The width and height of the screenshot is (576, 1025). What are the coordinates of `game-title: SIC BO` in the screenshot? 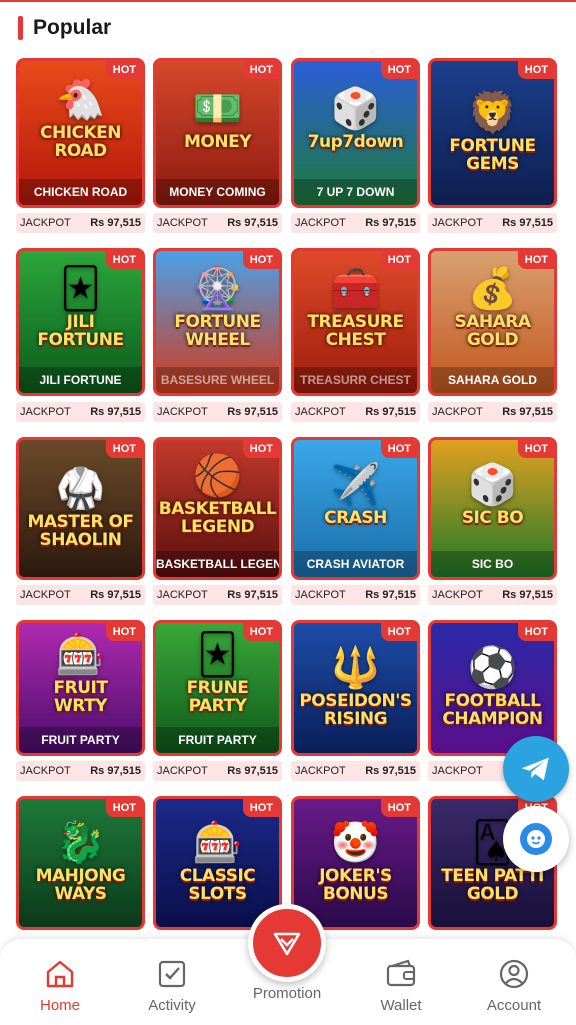 It's located at (492, 564).